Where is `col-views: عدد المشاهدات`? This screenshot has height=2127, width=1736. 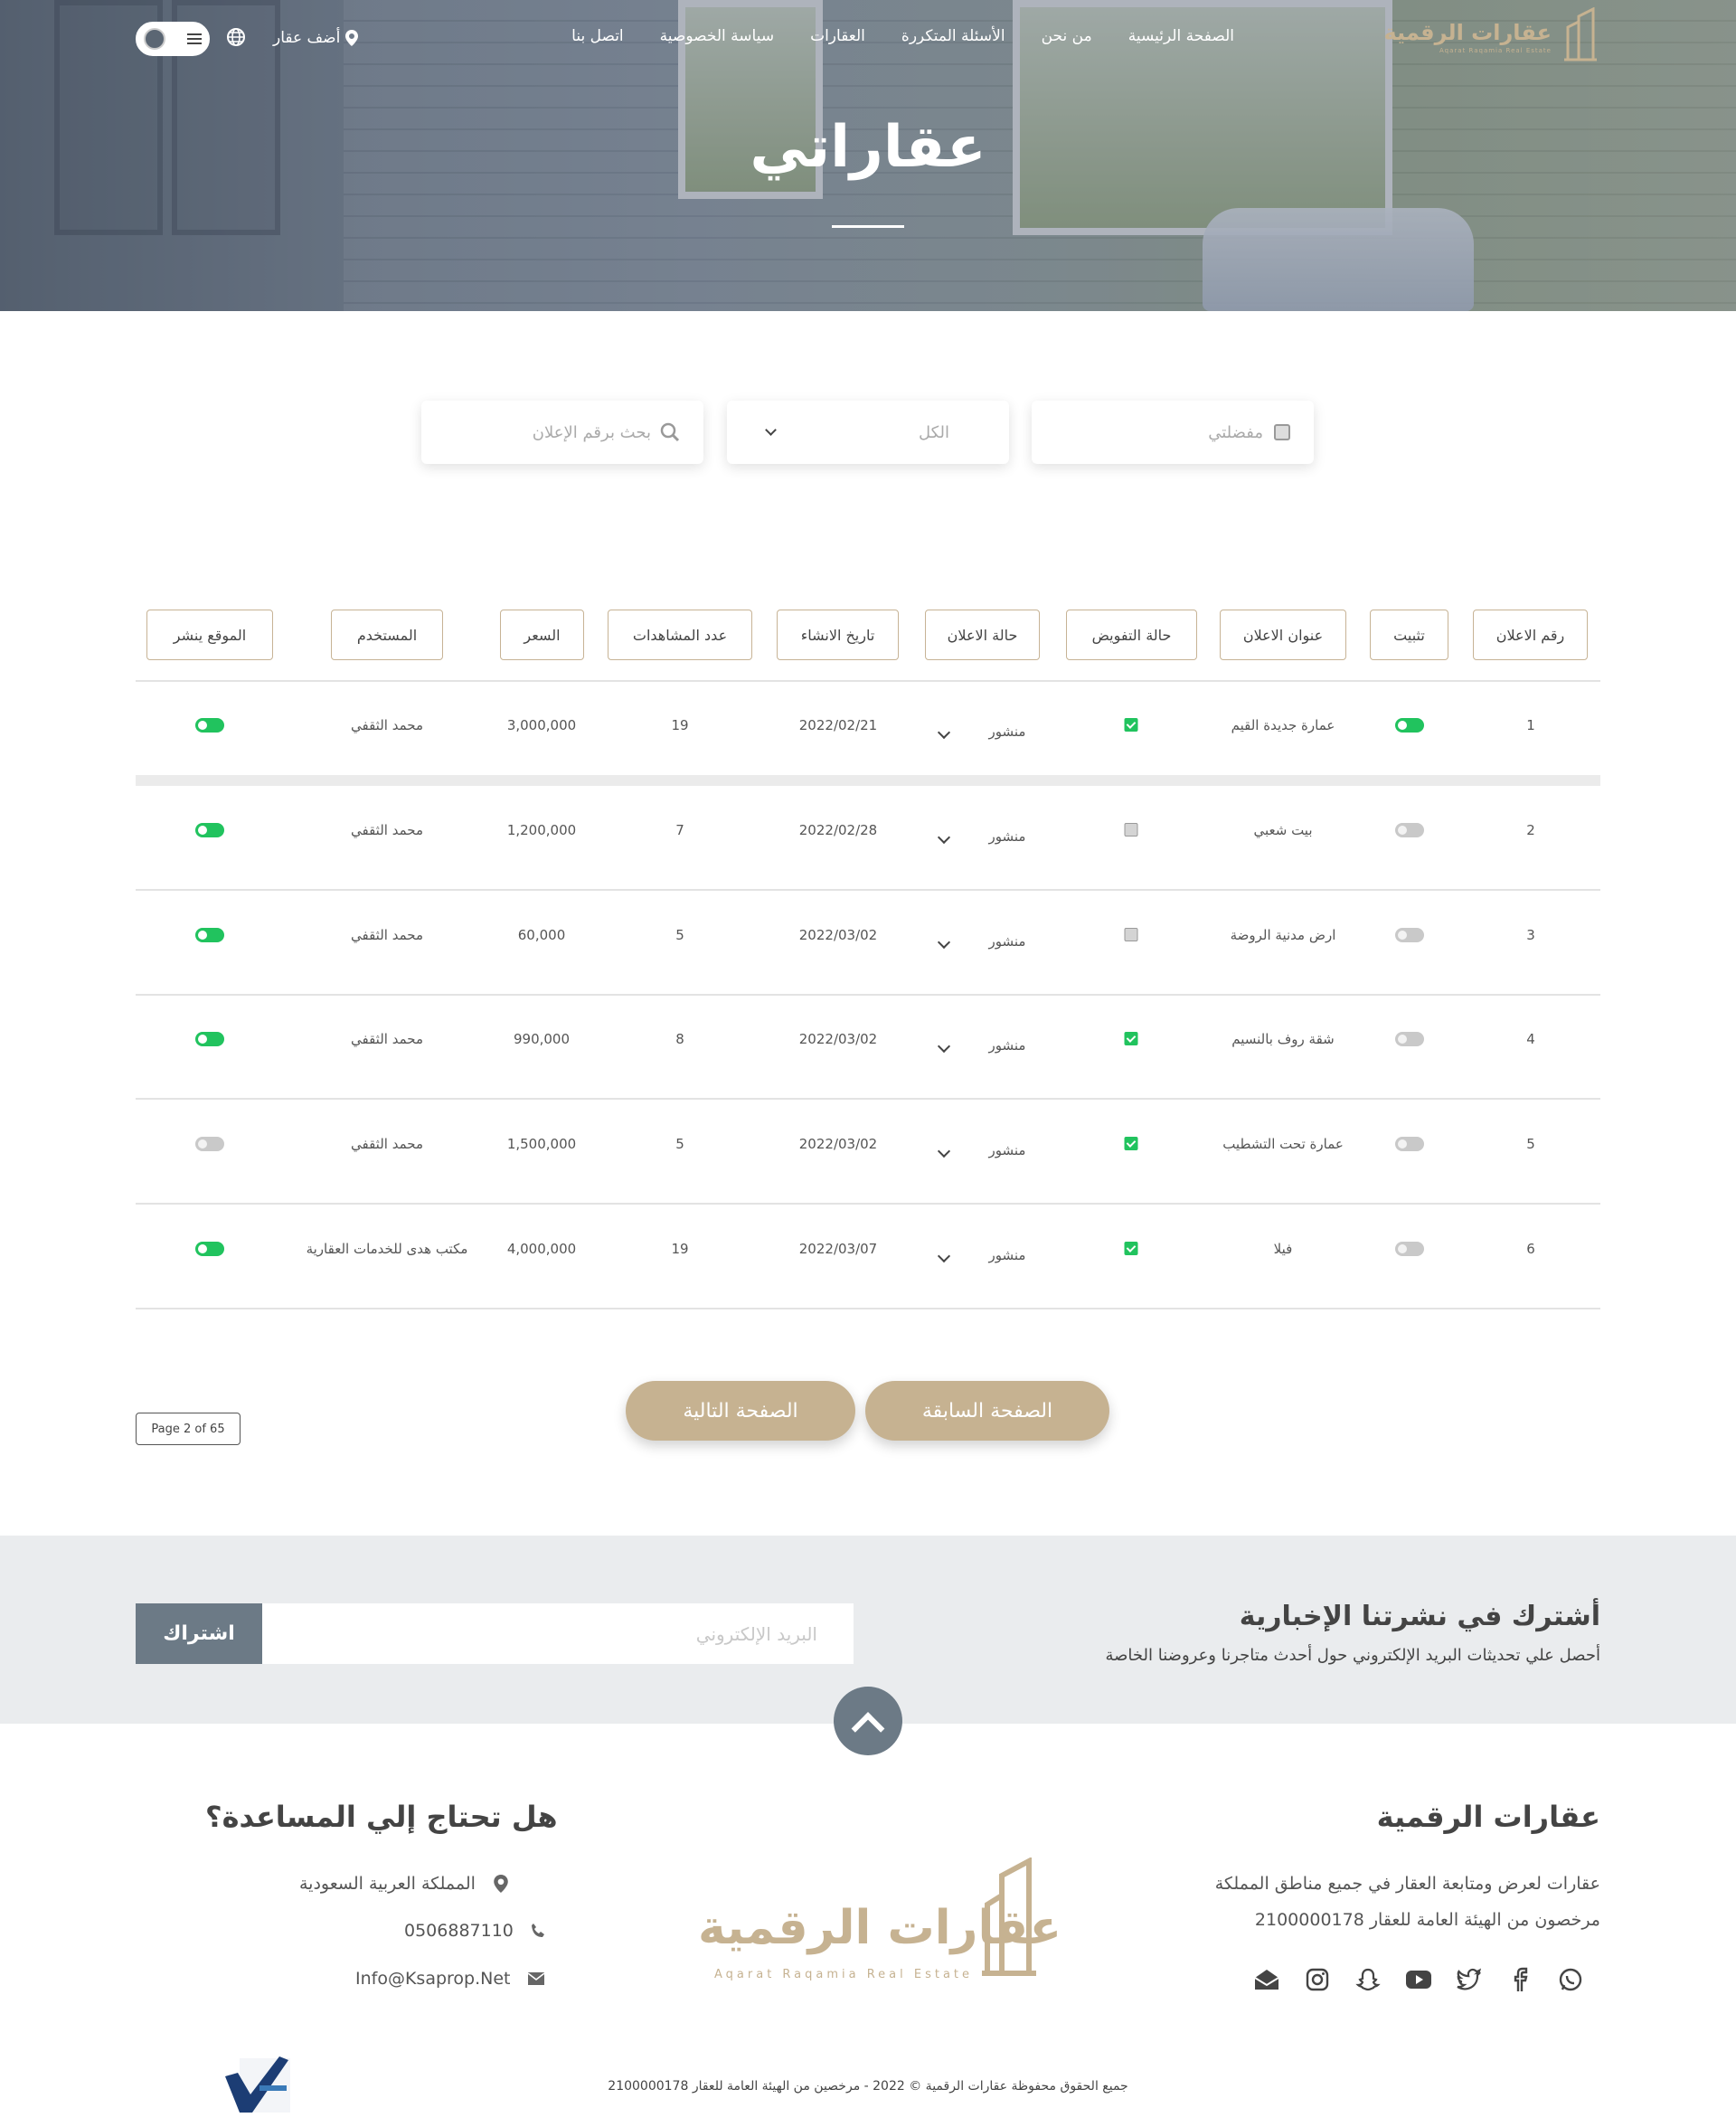 col-views: عدد المشاهدات is located at coordinates (680, 635).